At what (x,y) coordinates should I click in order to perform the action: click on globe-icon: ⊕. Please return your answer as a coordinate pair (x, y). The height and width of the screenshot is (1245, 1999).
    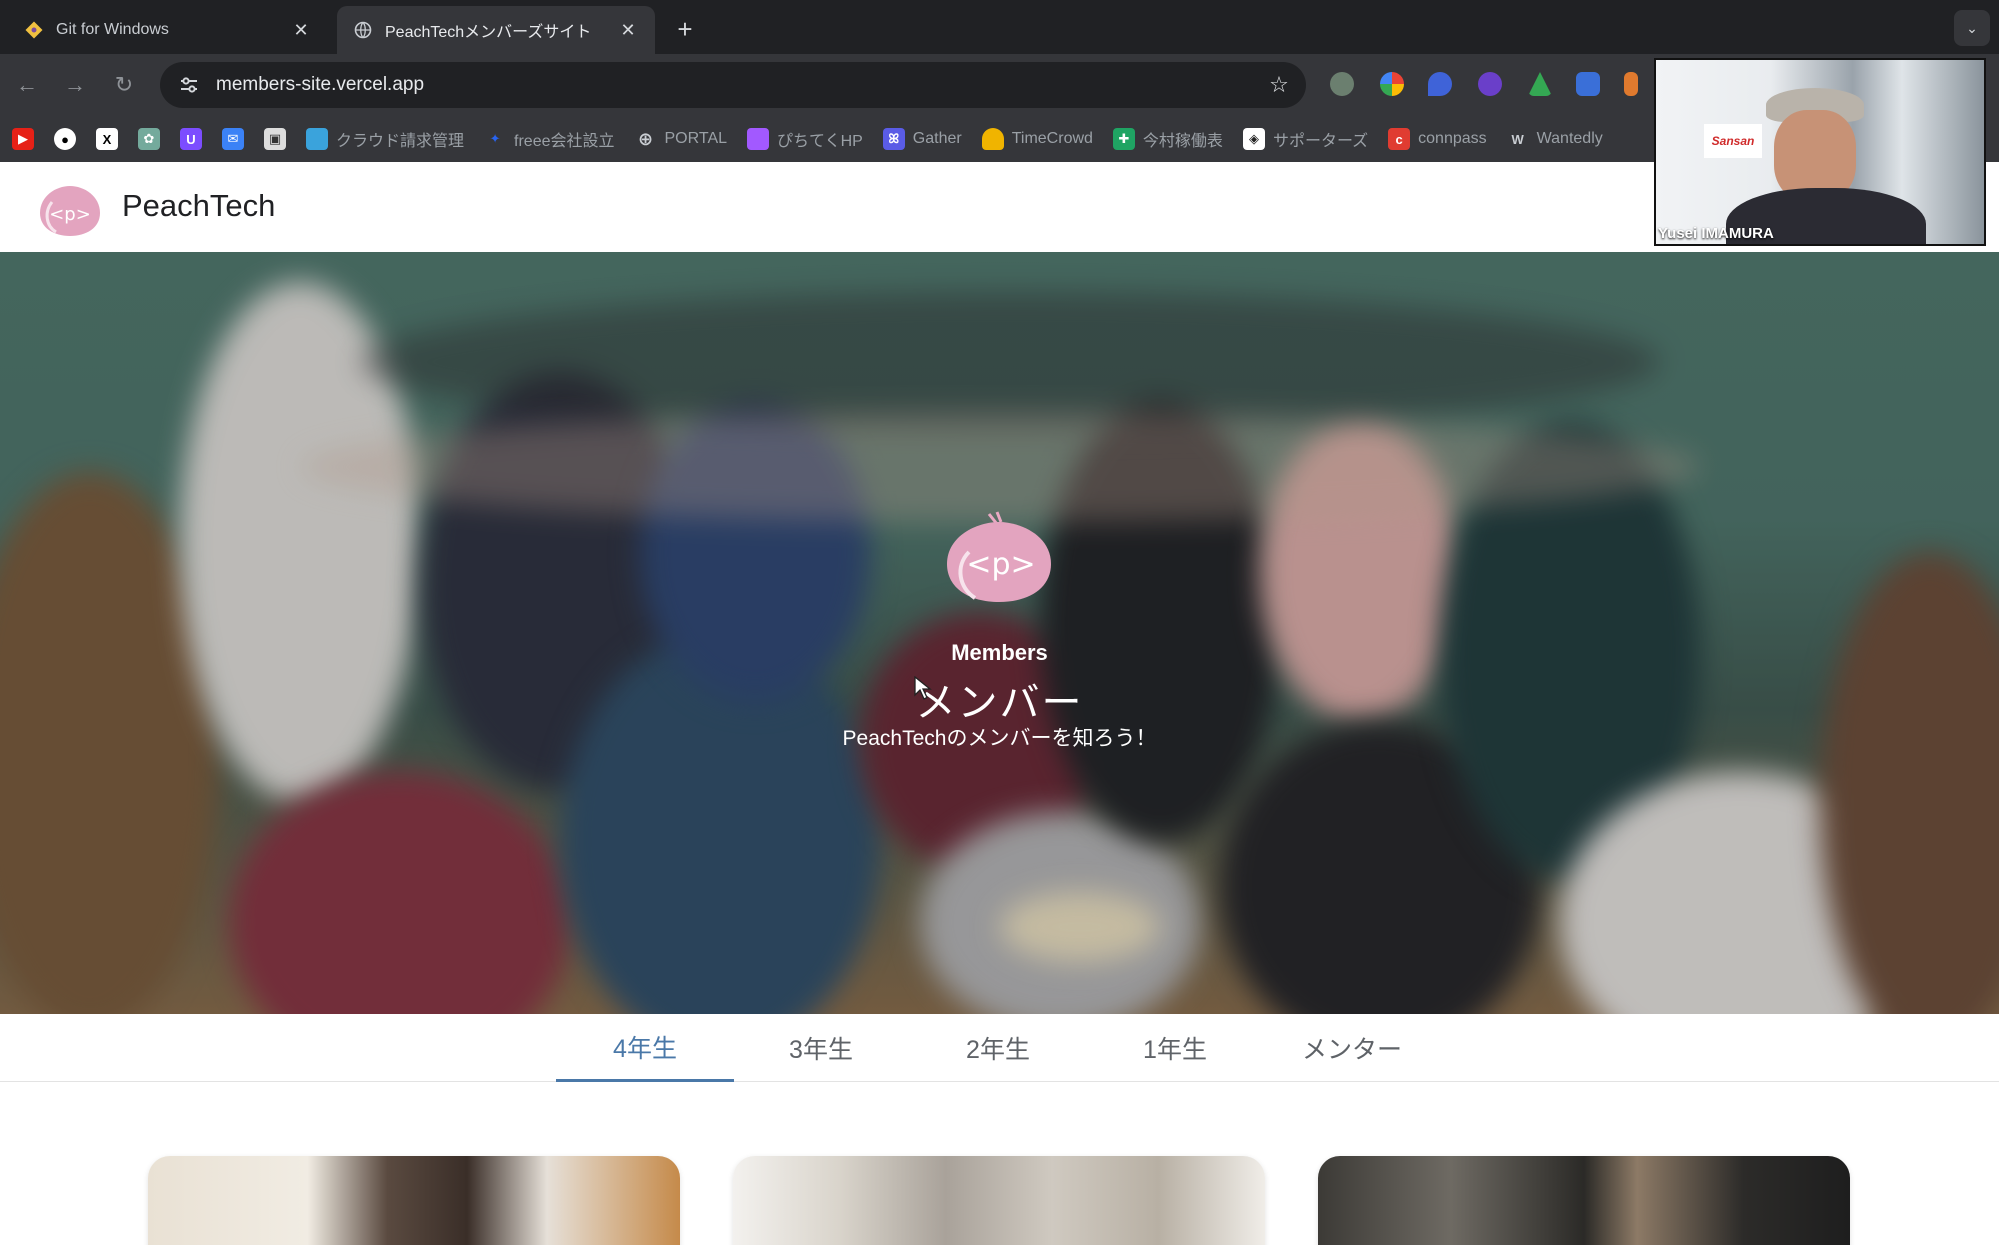
    Looking at the image, I should click on (645, 138).